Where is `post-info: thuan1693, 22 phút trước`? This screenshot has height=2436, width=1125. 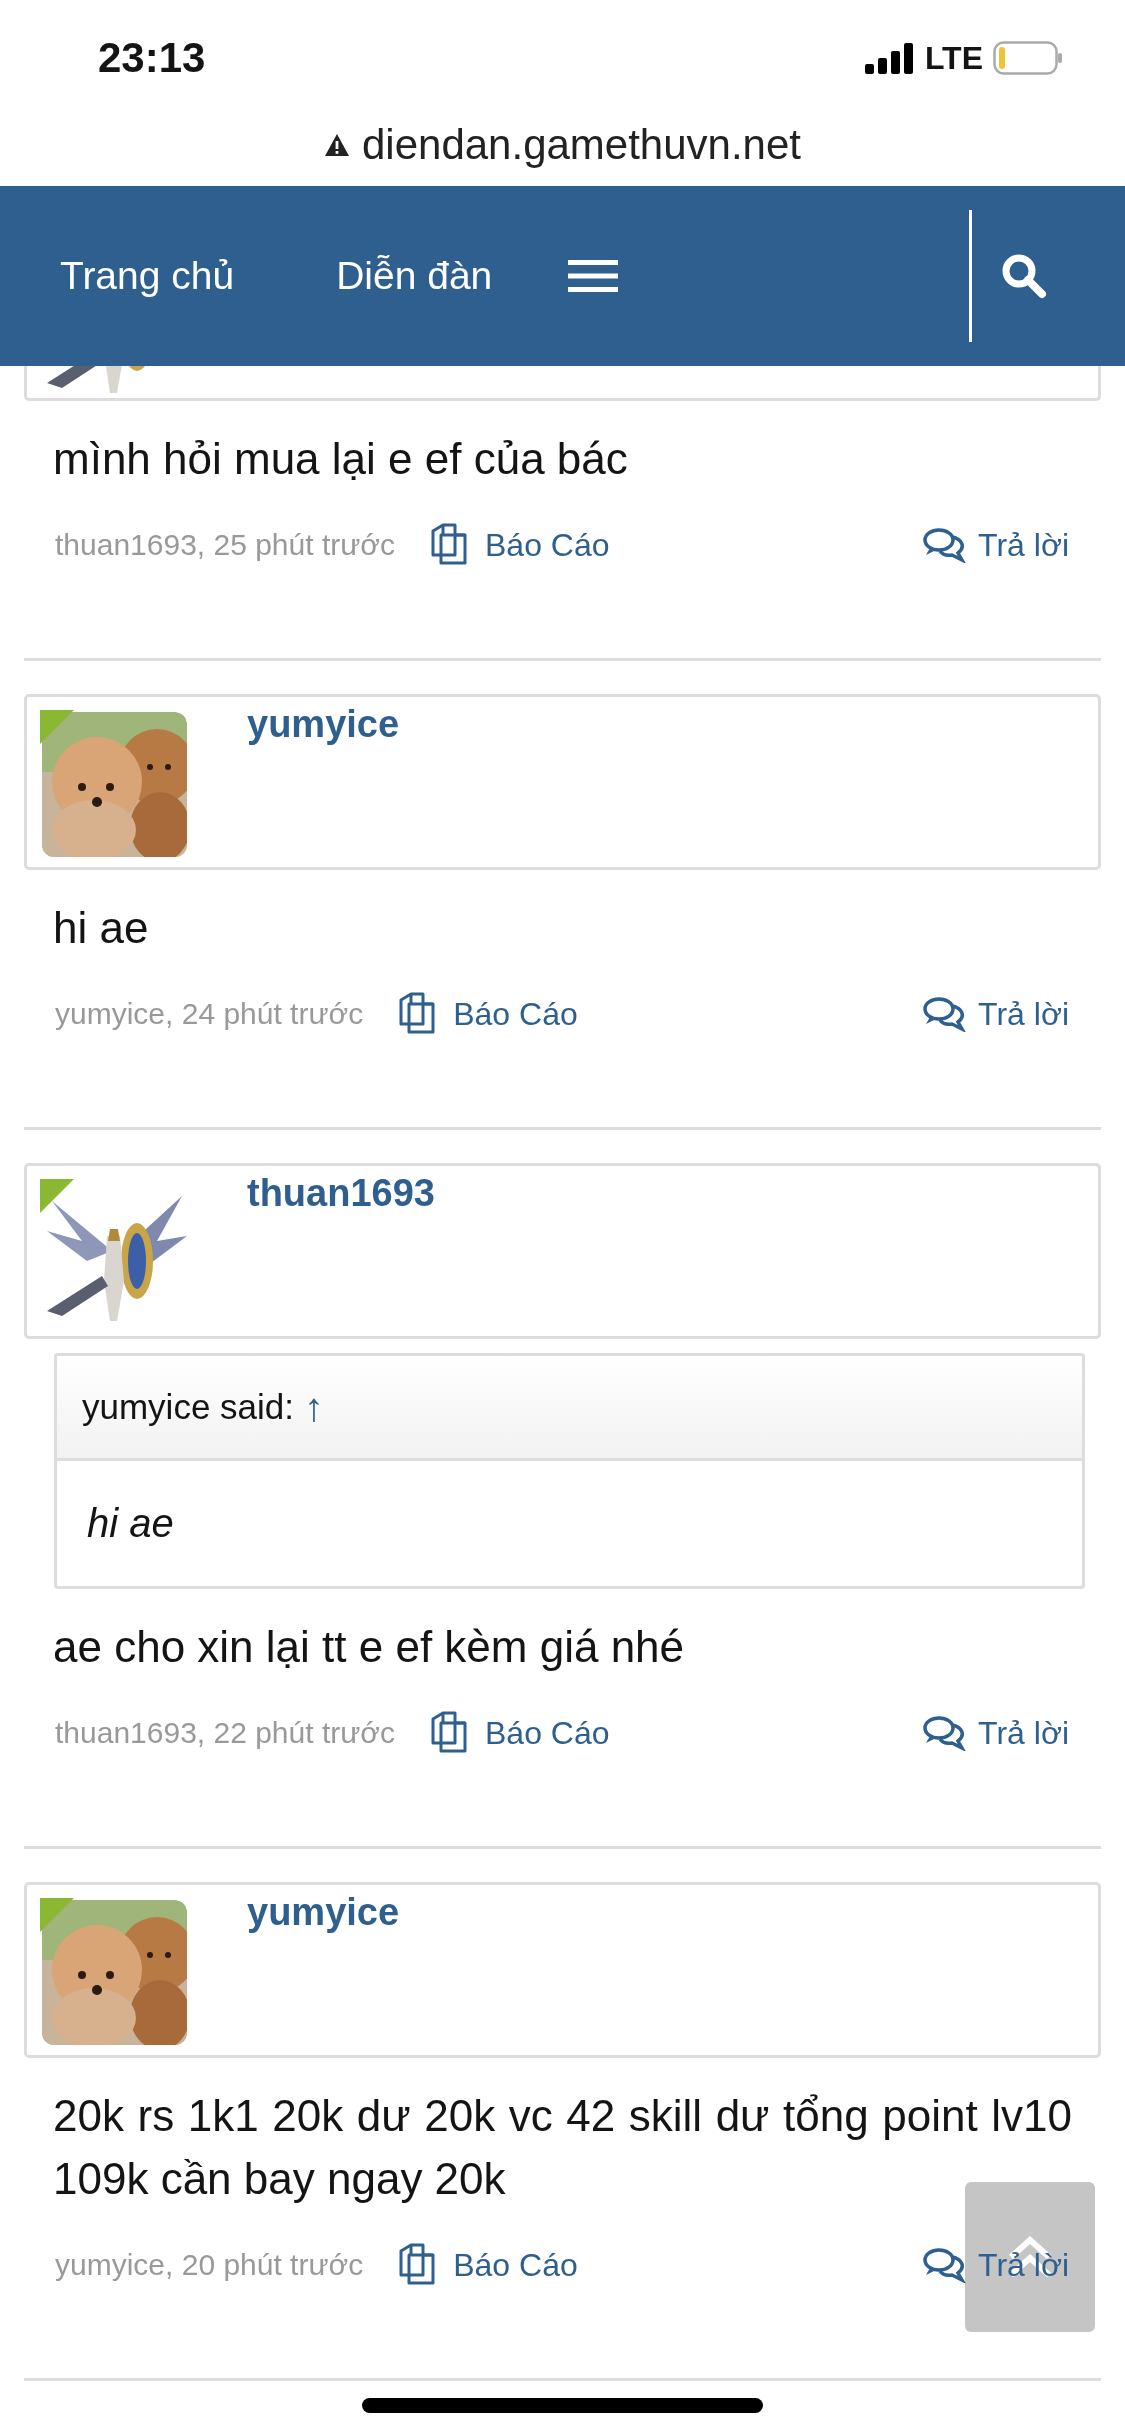 post-info: thuan1693, 22 phút trước is located at coordinates (225, 1733).